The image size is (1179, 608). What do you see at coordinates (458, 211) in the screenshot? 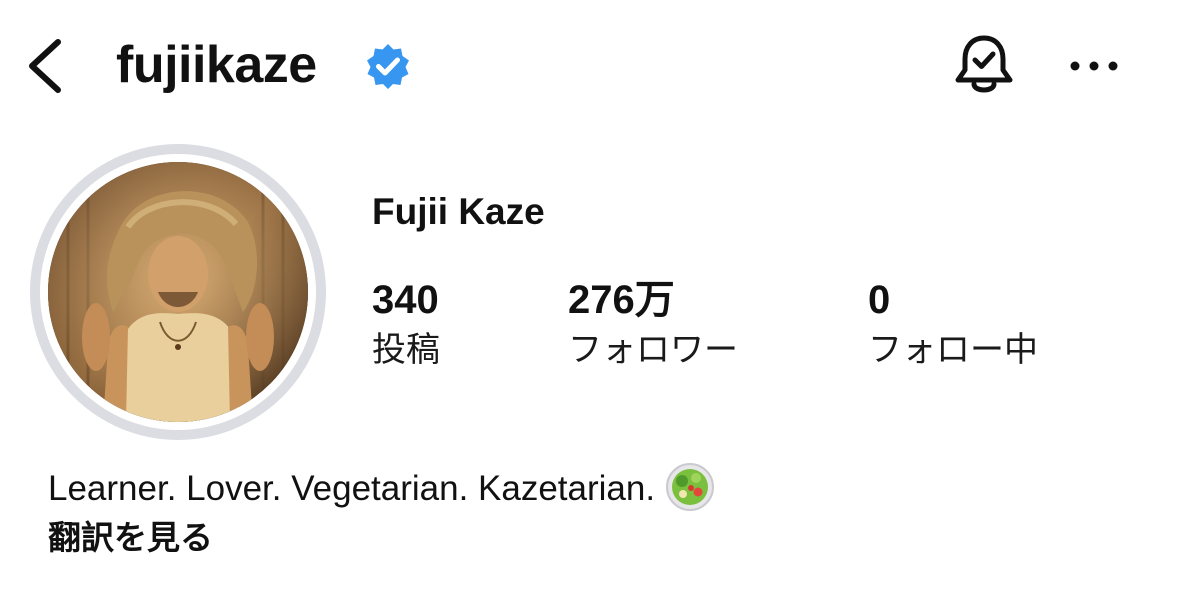
I see `profile-display-name: Fujii Kaze` at bounding box center [458, 211].